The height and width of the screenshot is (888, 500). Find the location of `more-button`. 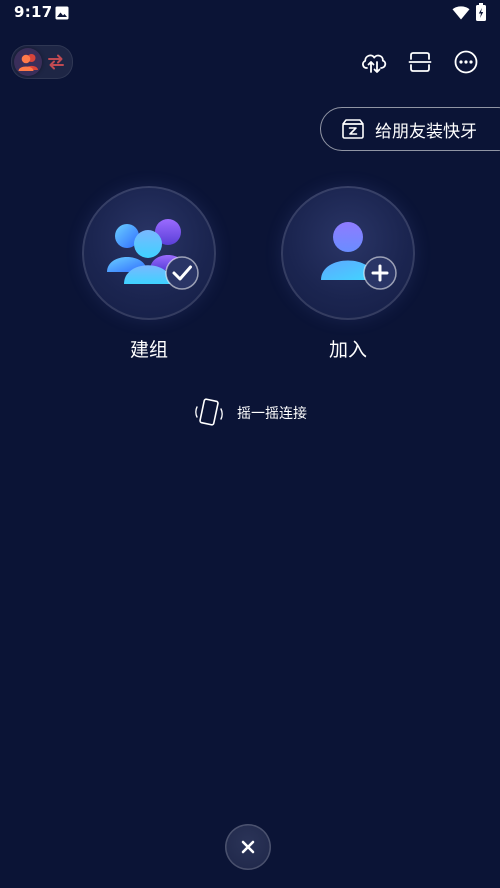

more-button is located at coordinates (466, 62).